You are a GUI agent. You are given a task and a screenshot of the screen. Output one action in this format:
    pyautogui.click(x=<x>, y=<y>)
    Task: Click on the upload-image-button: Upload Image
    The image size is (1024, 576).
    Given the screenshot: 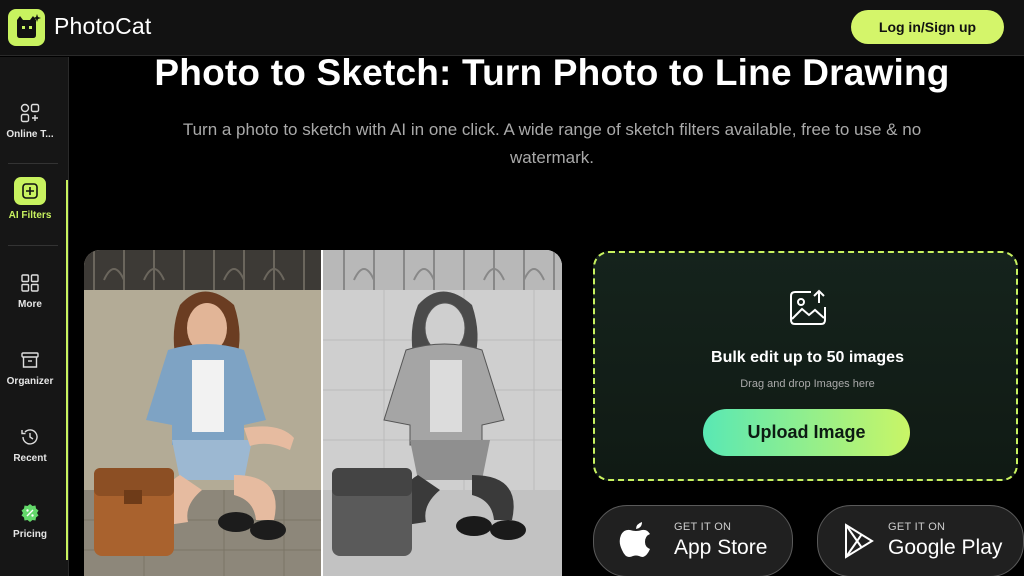 What is the action you would take?
    pyautogui.click(x=806, y=432)
    